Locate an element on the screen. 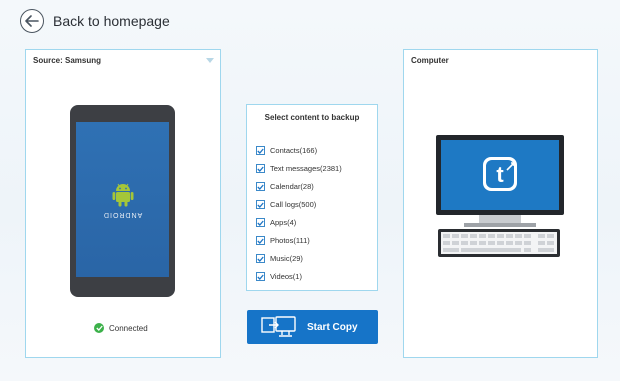  back-to-homepage-button: Back to homepage is located at coordinates (95, 21).